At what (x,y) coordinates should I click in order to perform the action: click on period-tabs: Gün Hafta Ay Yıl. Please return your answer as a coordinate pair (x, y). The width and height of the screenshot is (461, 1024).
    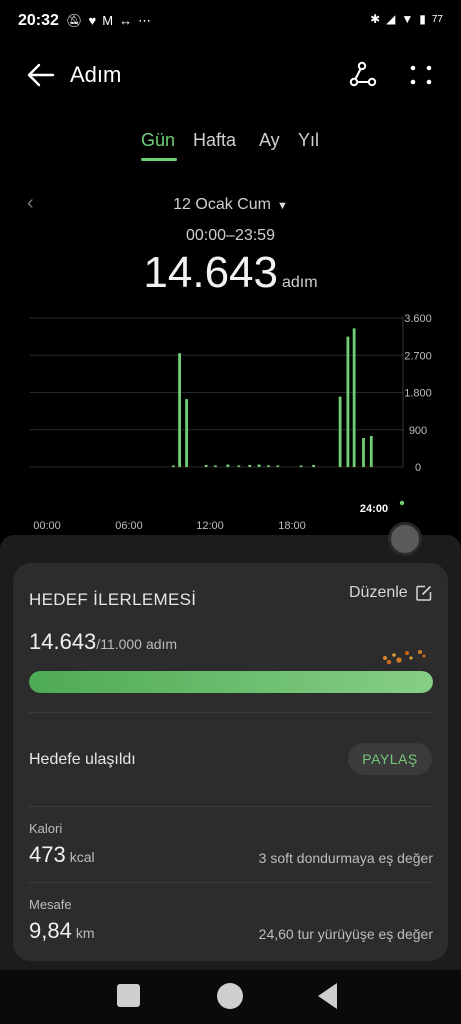
    Looking at the image, I should click on (230, 144).